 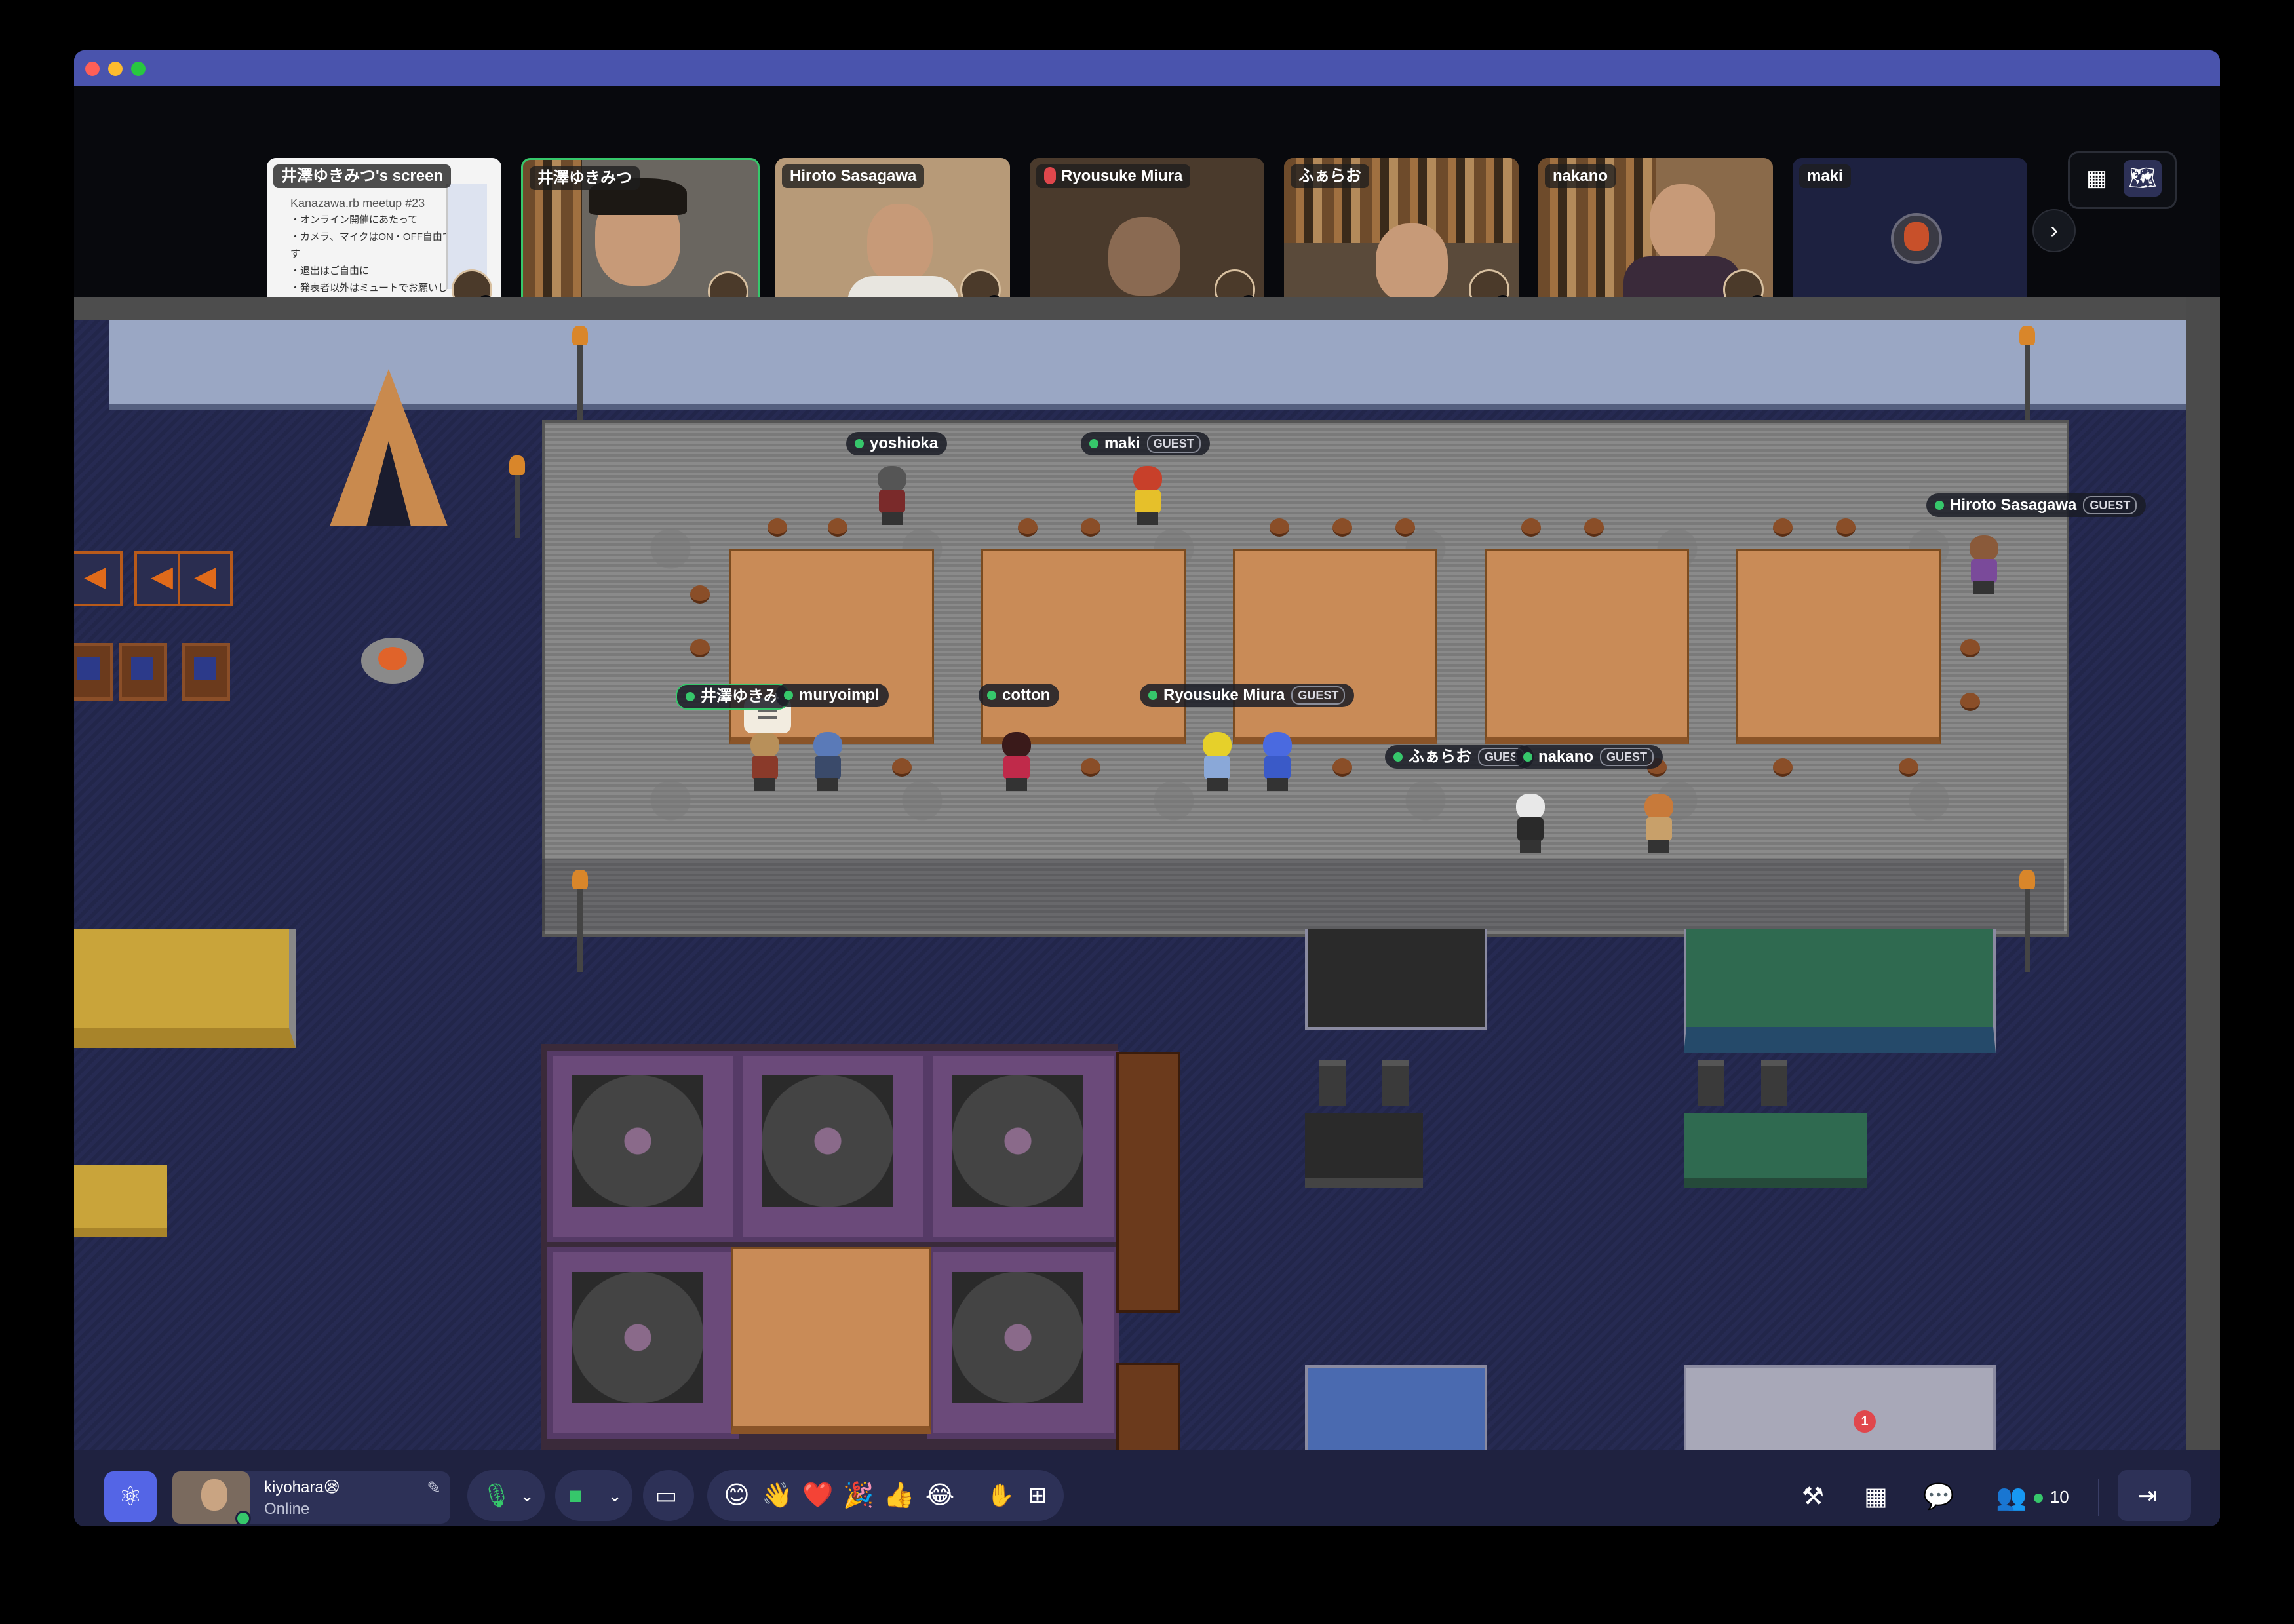 I want to click on video-tile-farao: ふぁらお, so click(x=1402, y=236).